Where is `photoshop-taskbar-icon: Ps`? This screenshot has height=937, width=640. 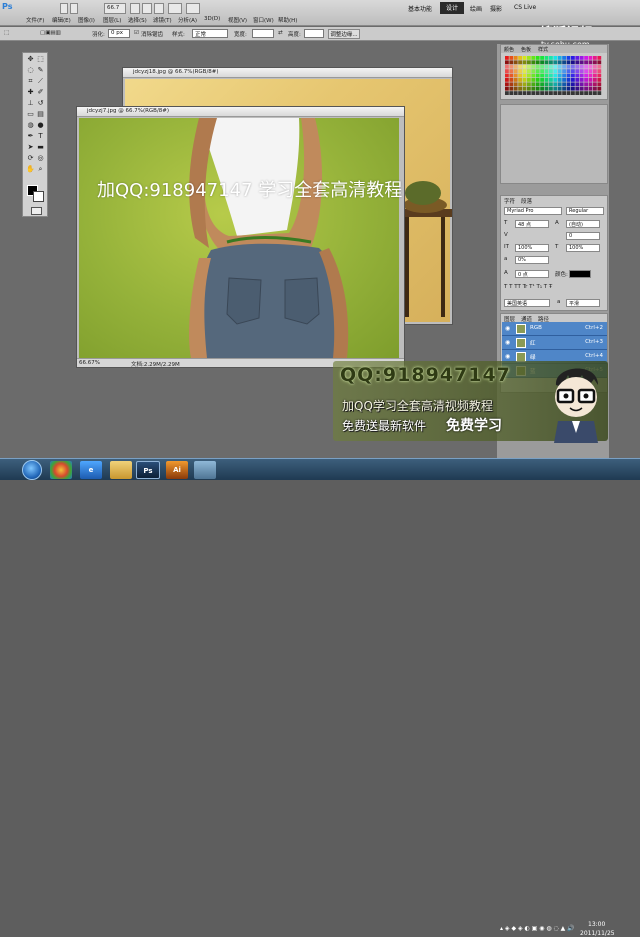
photoshop-taskbar-icon: Ps is located at coordinates (148, 470).